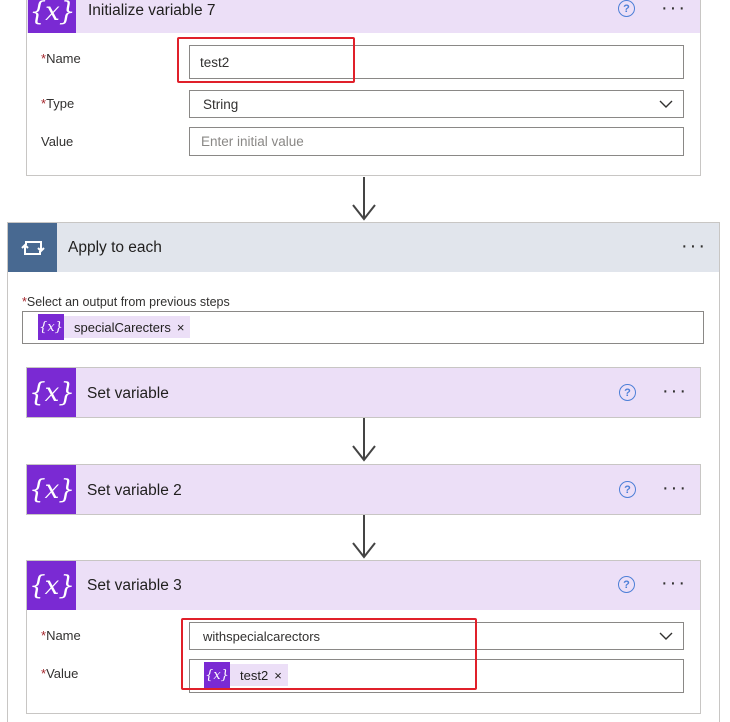  I want to click on set-variable-3-header: {x} Set variable 3 ? ···, so click(363, 585).